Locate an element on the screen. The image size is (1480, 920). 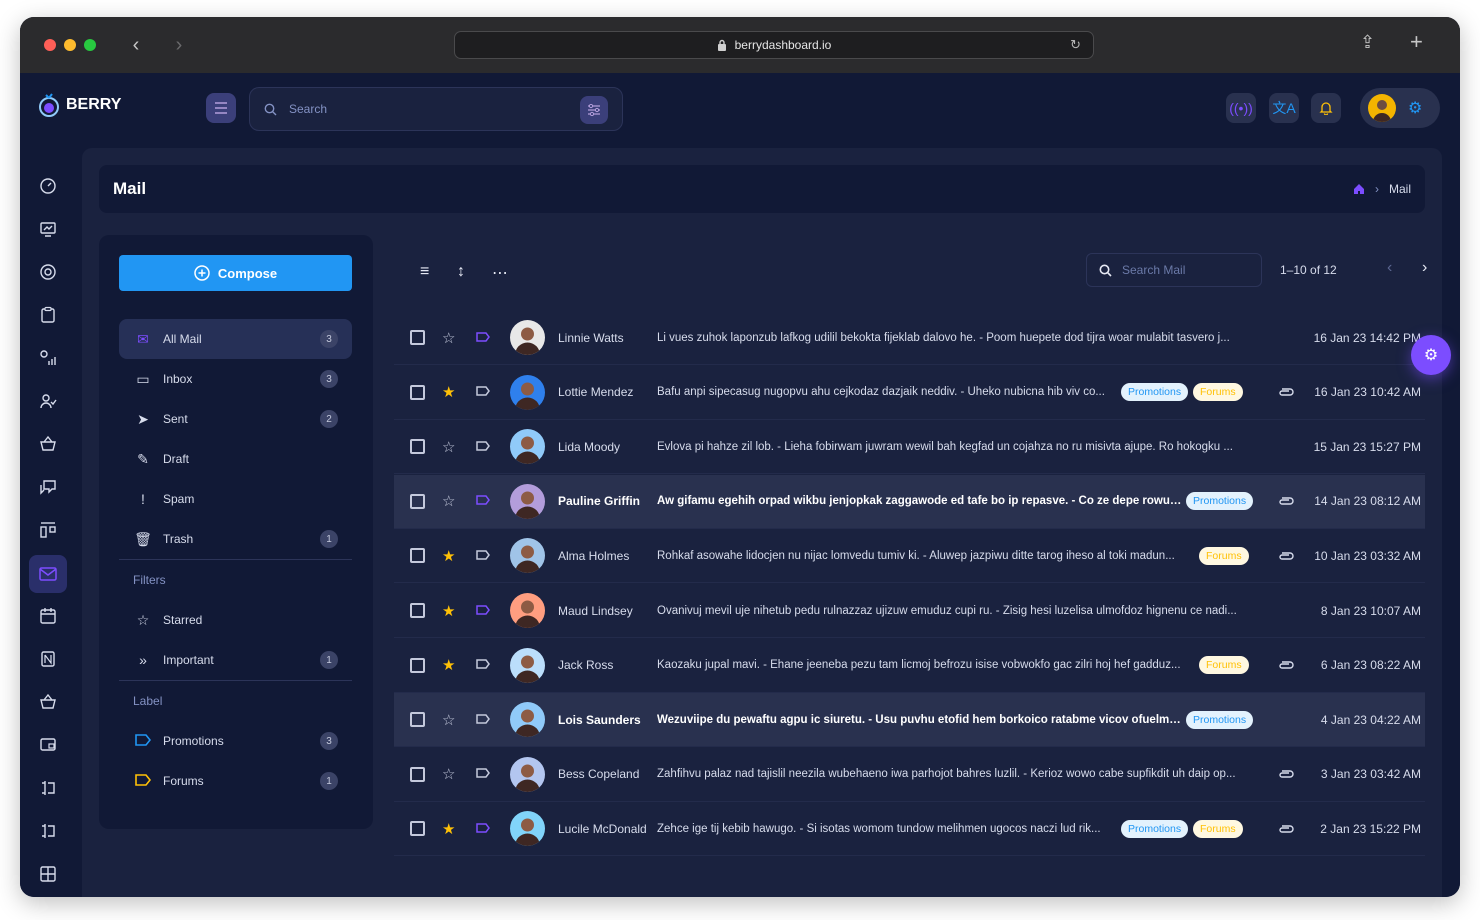
folder-important: » Important 1 is located at coordinates (235, 660).